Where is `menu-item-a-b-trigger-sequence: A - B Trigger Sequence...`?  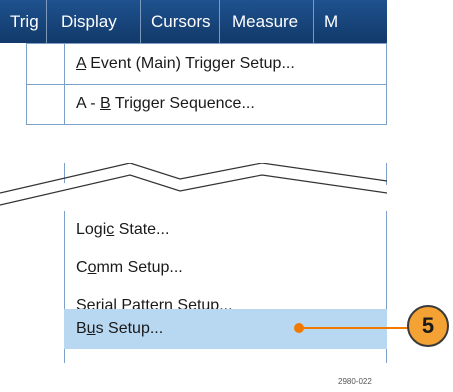 menu-item-a-b-trigger-sequence: A - B Trigger Sequence... is located at coordinates (225, 104).